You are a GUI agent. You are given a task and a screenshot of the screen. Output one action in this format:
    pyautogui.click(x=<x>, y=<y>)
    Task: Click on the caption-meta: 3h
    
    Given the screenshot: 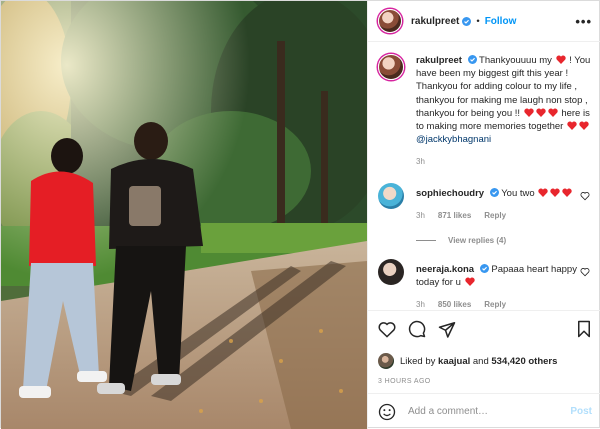 What is the action you would take?
    pyautogui.click(x=504, y=161)
    